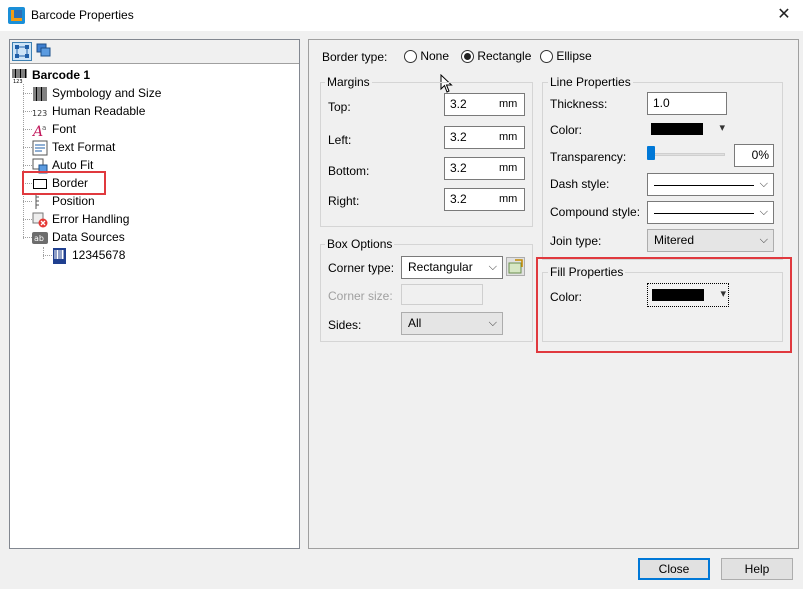 This screenshot has width=803, height=589. I want to click on slider-thumb, so click(651, 153).